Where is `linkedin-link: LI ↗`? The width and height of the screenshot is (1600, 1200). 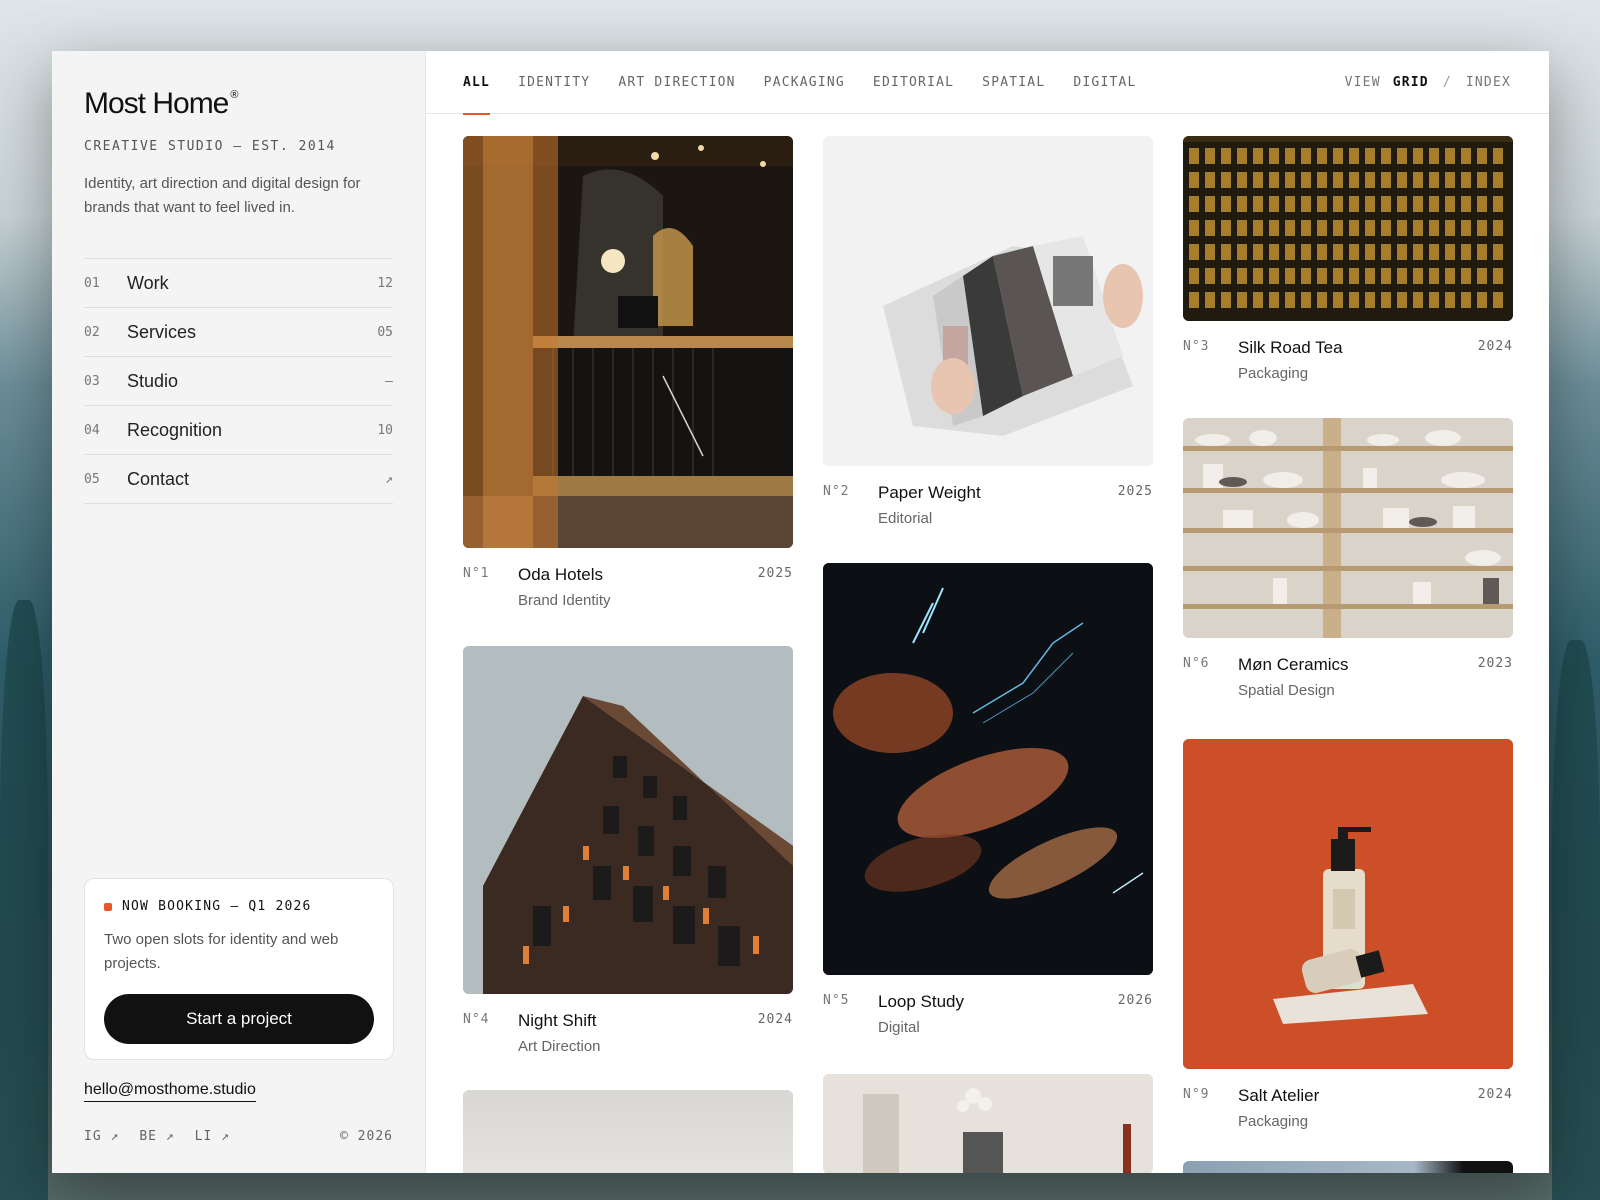
linkedin-link: LI ↗ is located at coordinates (212, 1136).